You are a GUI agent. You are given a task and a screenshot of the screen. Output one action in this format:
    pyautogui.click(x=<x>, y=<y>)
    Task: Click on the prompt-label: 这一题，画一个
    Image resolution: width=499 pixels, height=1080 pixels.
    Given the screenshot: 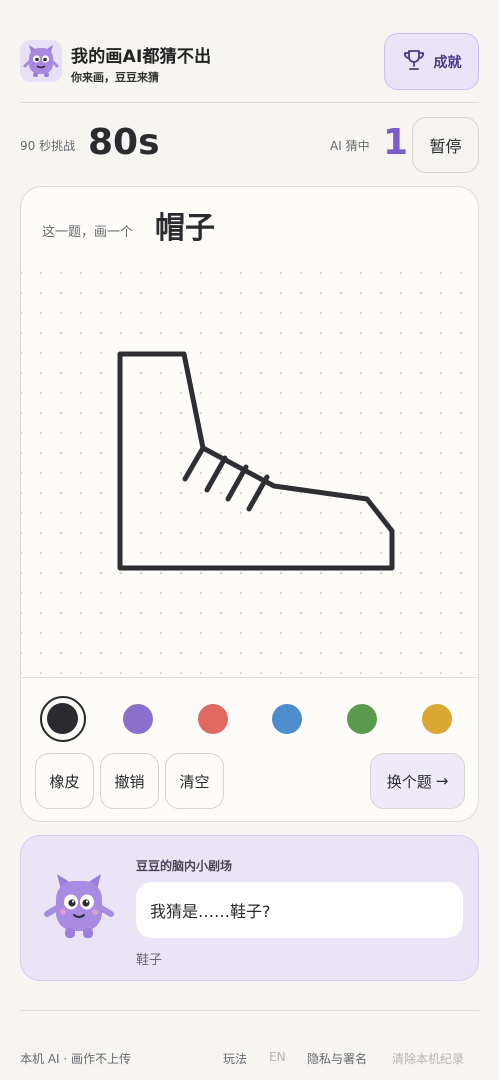 What is the action you would take?
    pyautogui.click(x=88, y=232)
    